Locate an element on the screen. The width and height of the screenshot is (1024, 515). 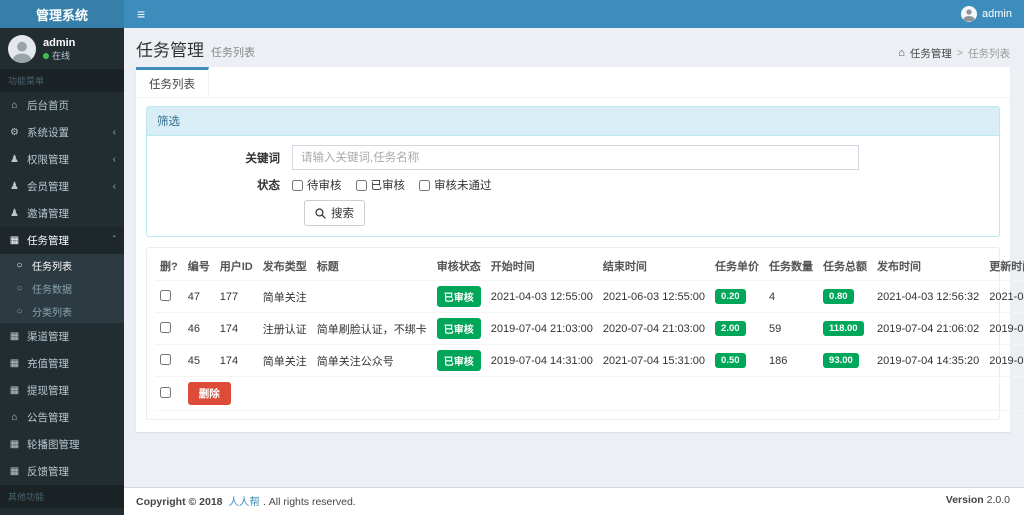
cell-update-time: 2021-04-03 12:57:06 is located at coordinates (1004, 296).